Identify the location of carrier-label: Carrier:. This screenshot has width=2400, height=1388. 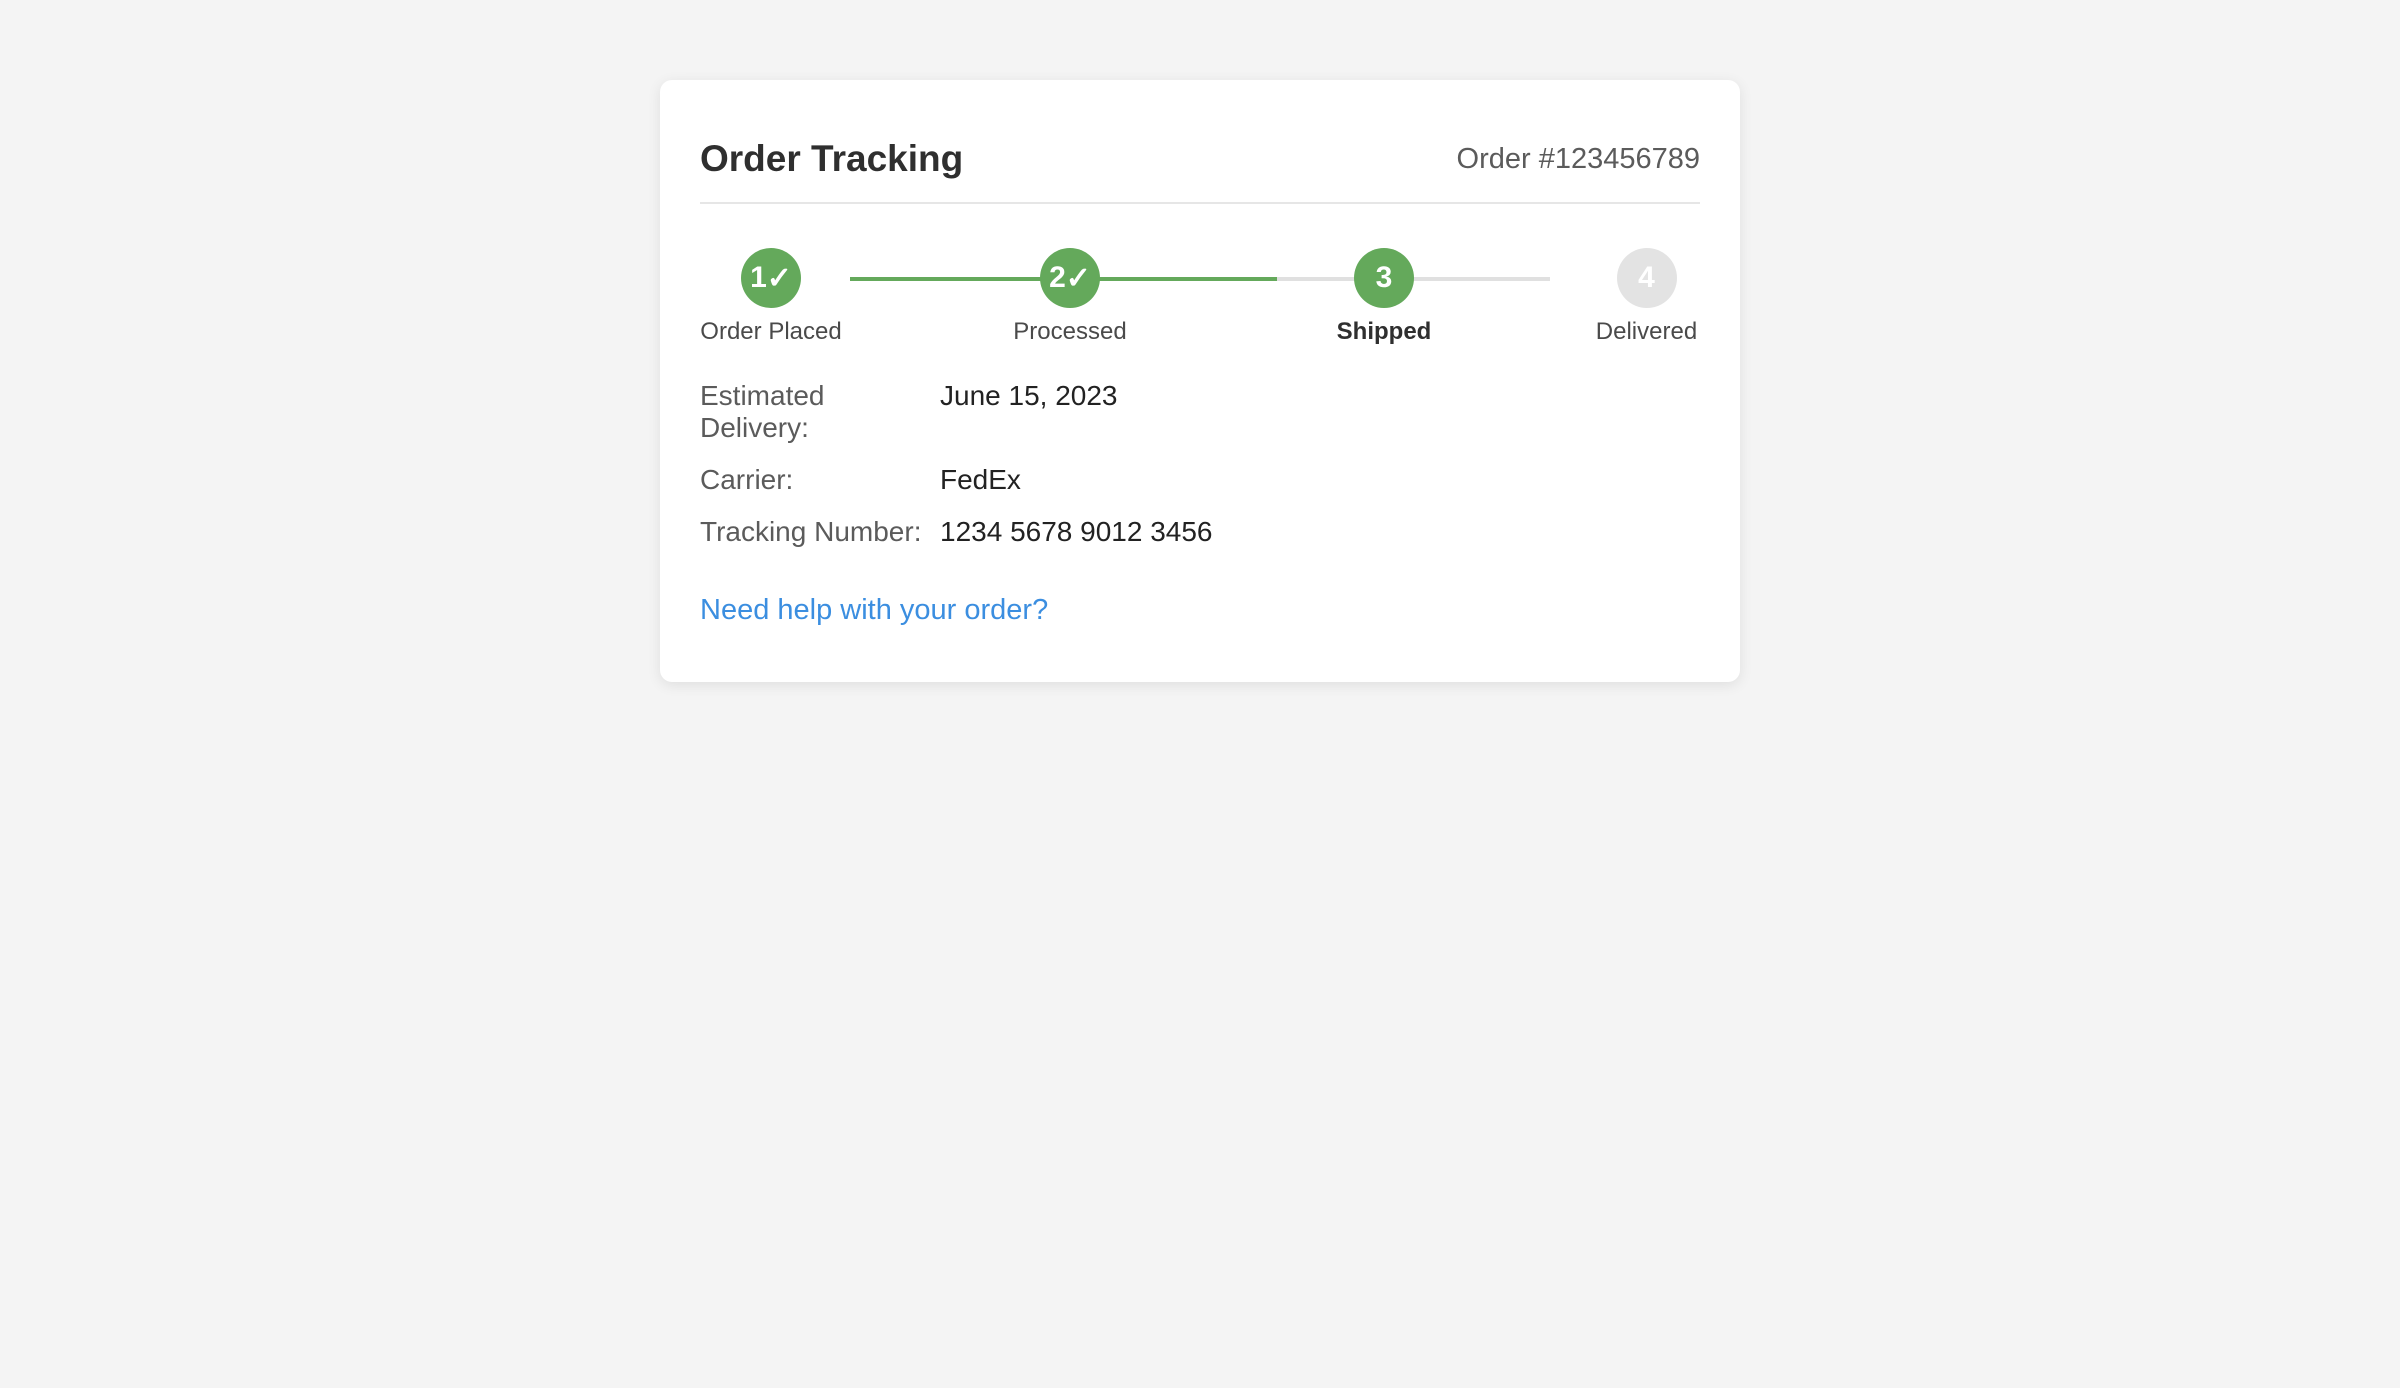
(747, 479).